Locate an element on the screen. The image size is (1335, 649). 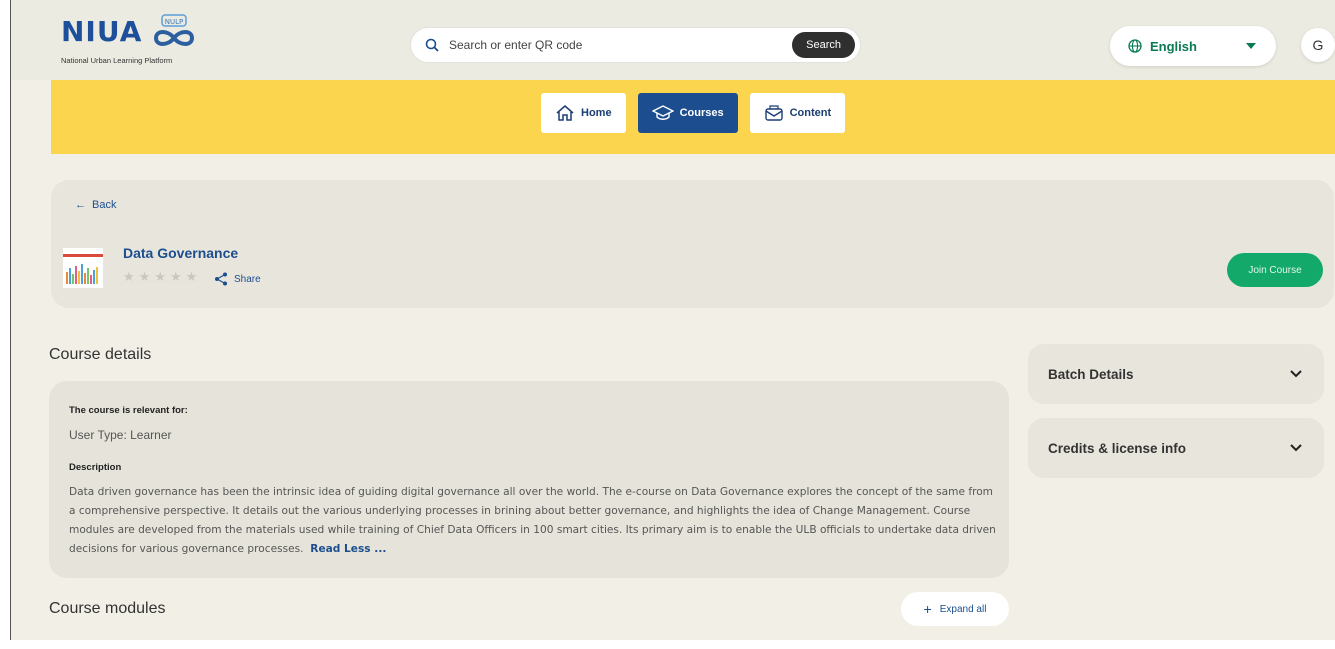
relevant-label: The course is relevant for: is located at coordinates (128, 410).